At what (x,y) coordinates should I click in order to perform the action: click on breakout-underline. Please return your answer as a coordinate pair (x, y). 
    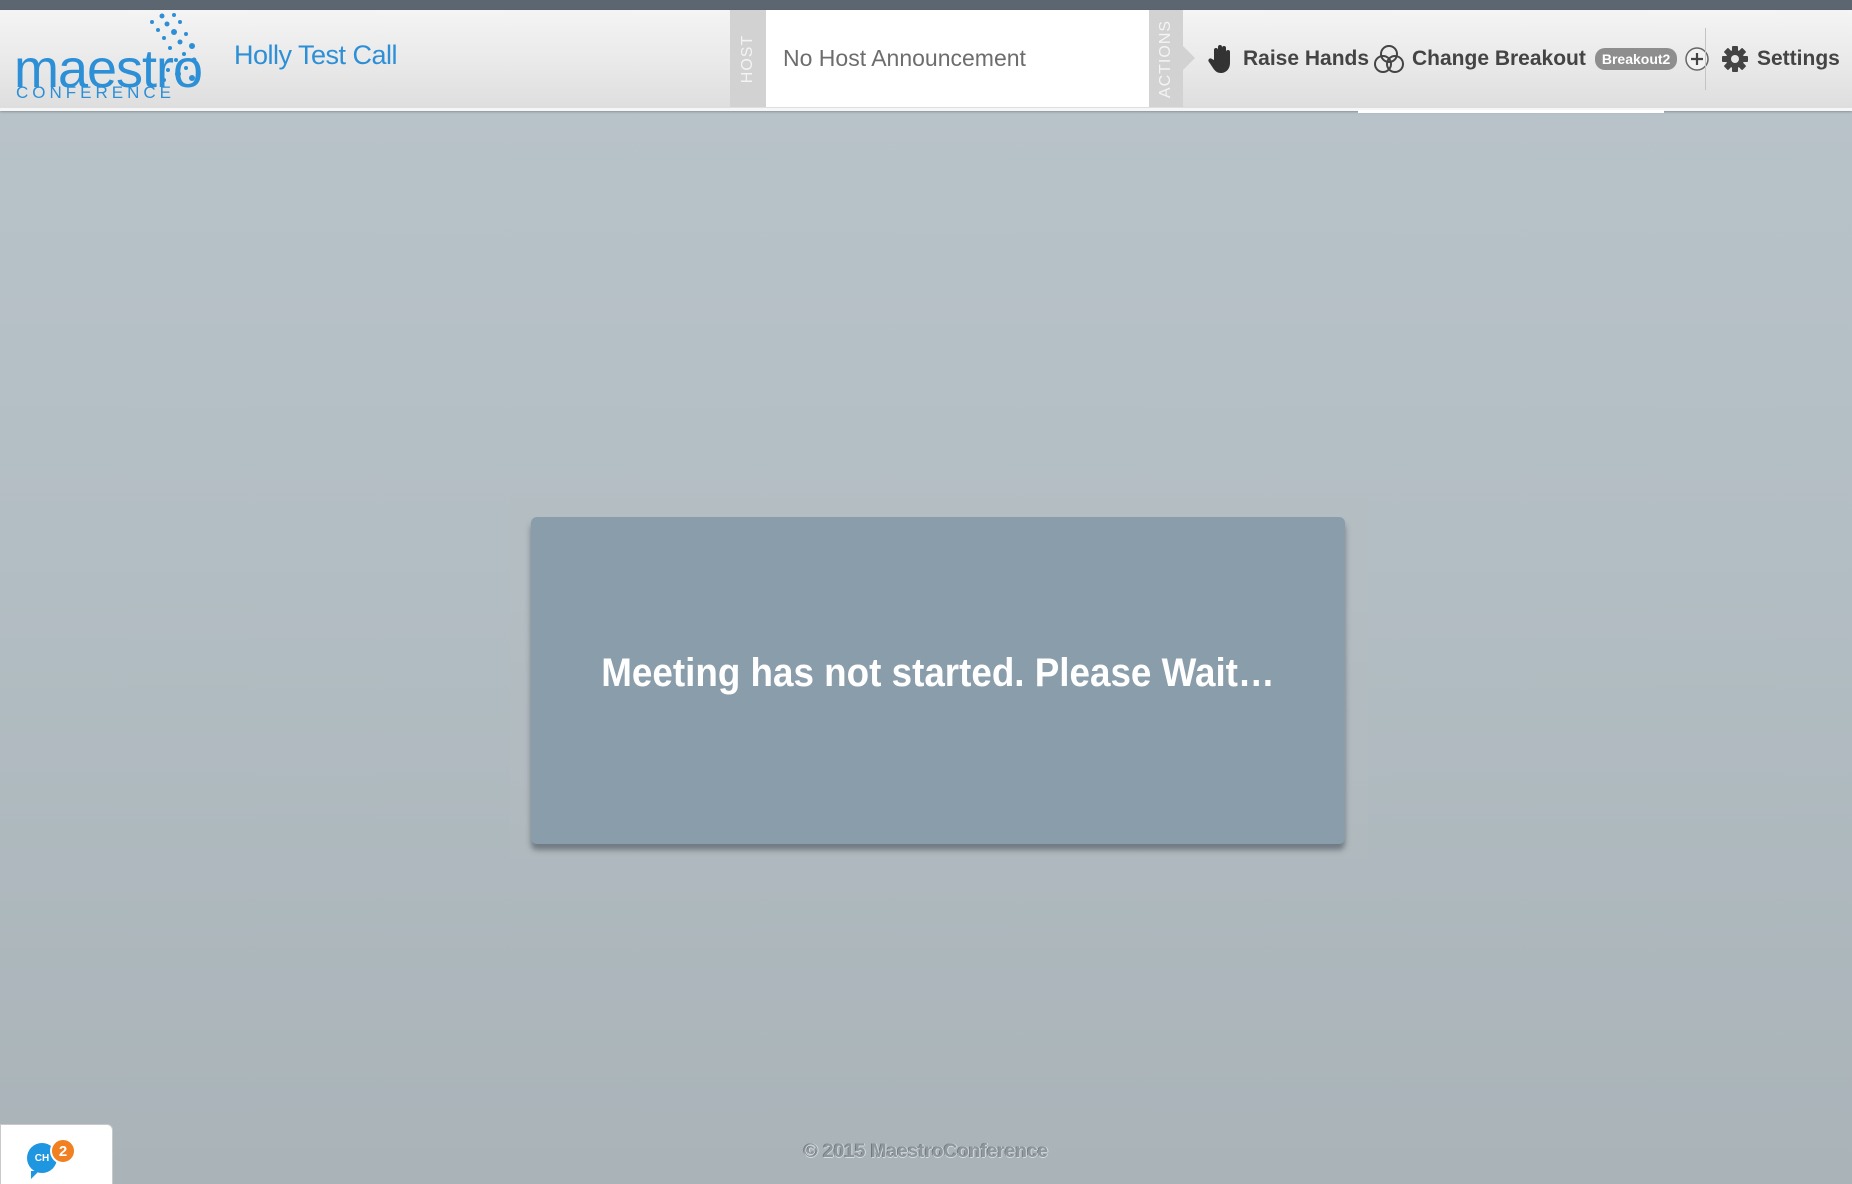
    Looking at the image, I should click on (1511, 111).